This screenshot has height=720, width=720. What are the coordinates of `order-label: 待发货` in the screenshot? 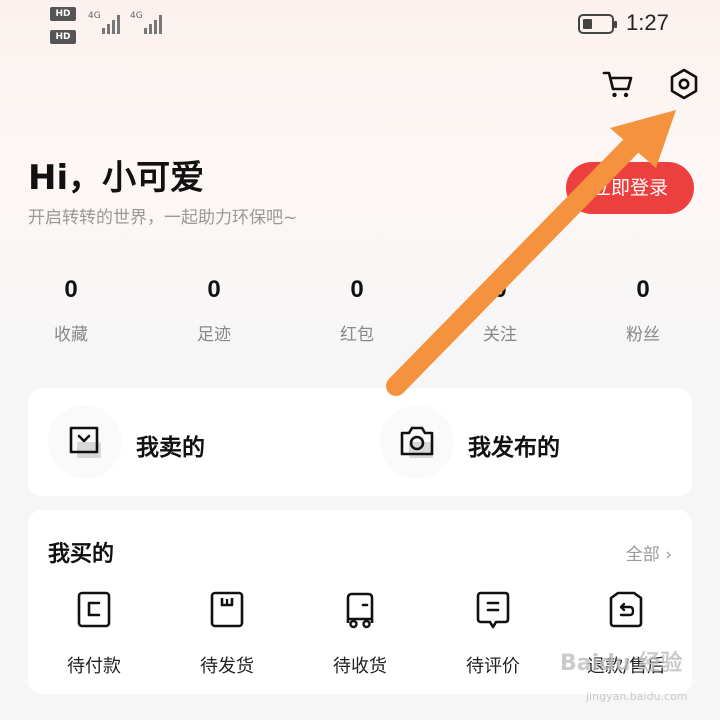 It's located at (227, 666).